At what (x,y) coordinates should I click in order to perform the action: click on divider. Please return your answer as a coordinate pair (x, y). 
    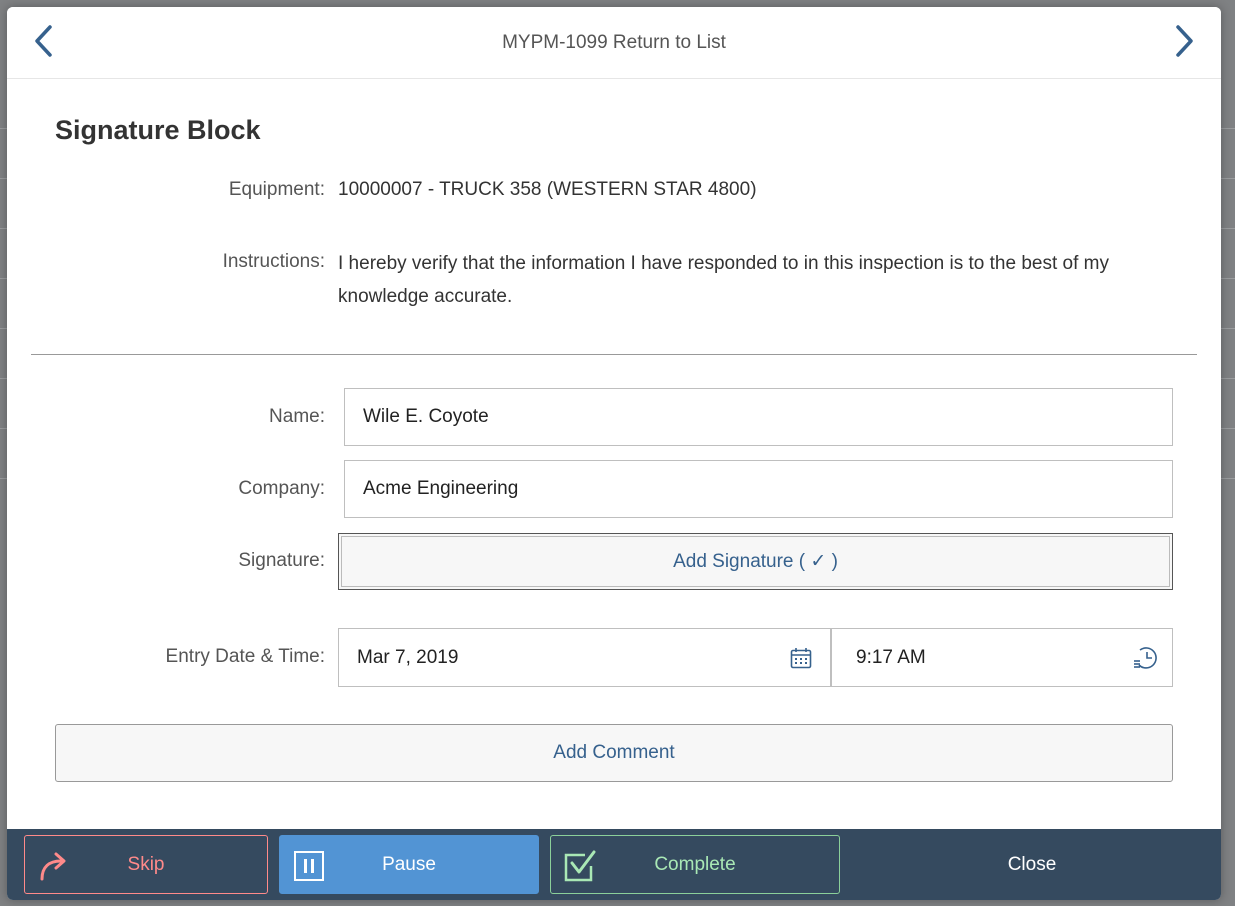
    Looking at the image, I should click on (614, 354).